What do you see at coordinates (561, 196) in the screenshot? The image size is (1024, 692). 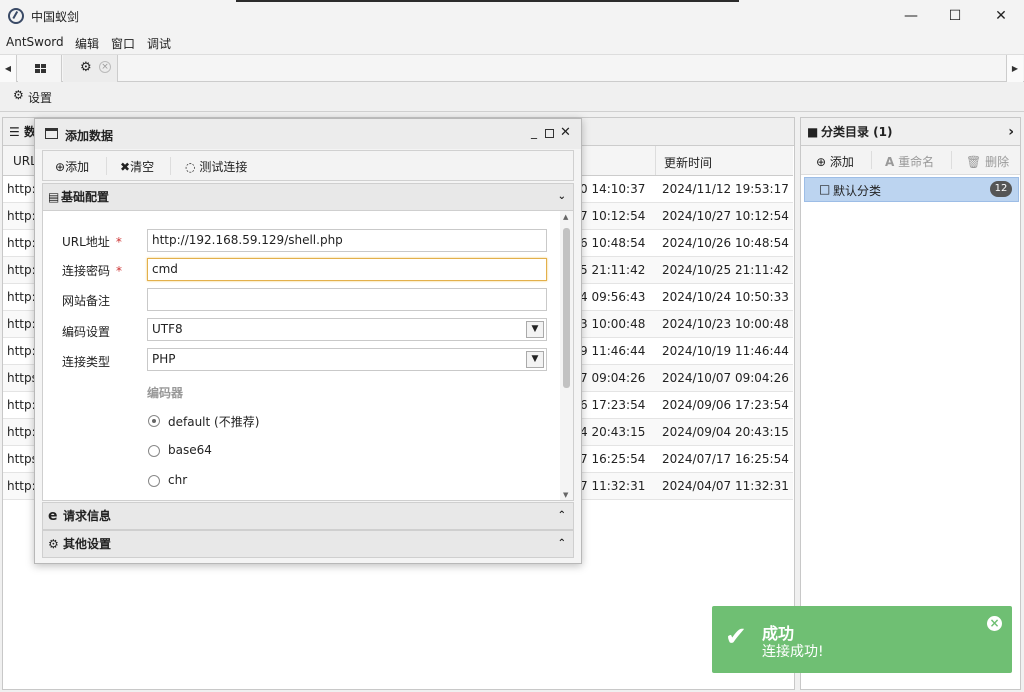 I see `chevron-down-icon: ⌄` at bounding box center [561, 196].